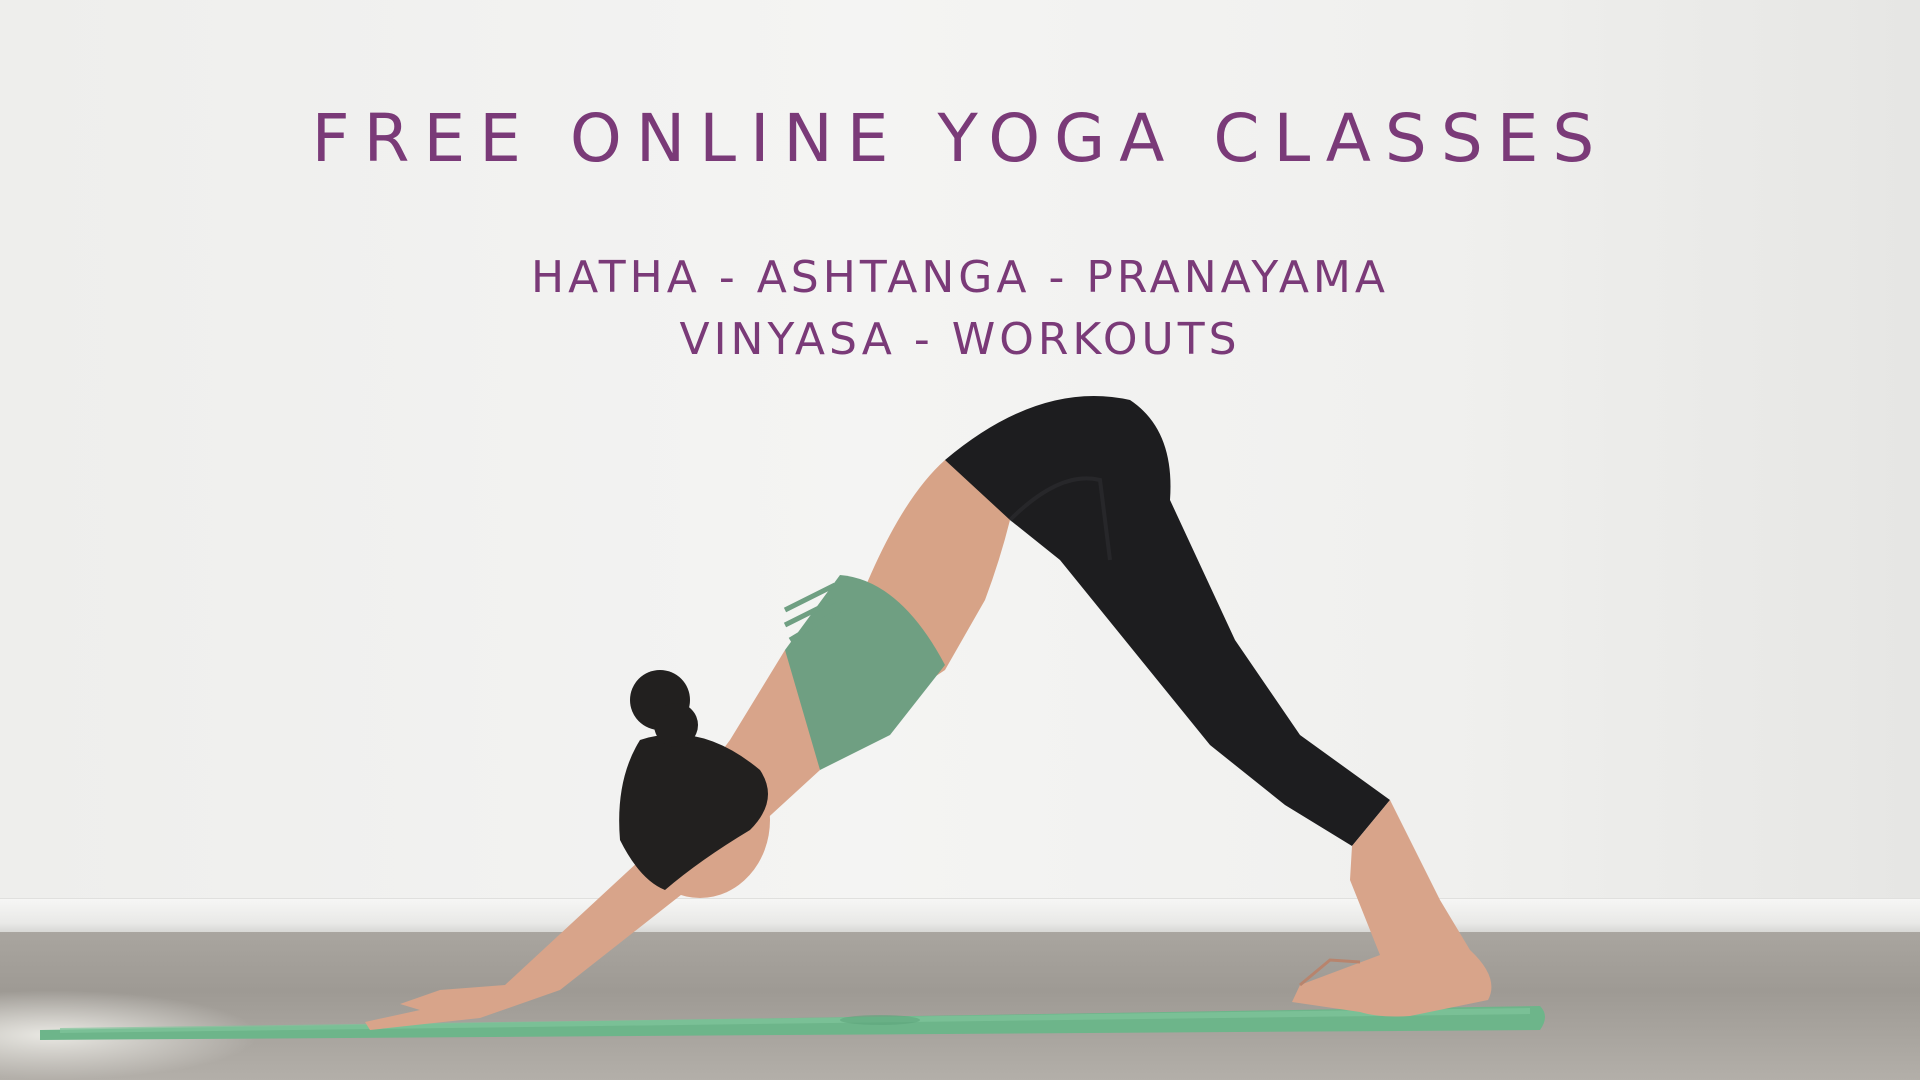 Image resolution: width=1920 pixels, height=1080 pixels. I want to click on class-styles-line-1: HATHA - ASHTANGA - PRANAYAMA, so click(960, 277).